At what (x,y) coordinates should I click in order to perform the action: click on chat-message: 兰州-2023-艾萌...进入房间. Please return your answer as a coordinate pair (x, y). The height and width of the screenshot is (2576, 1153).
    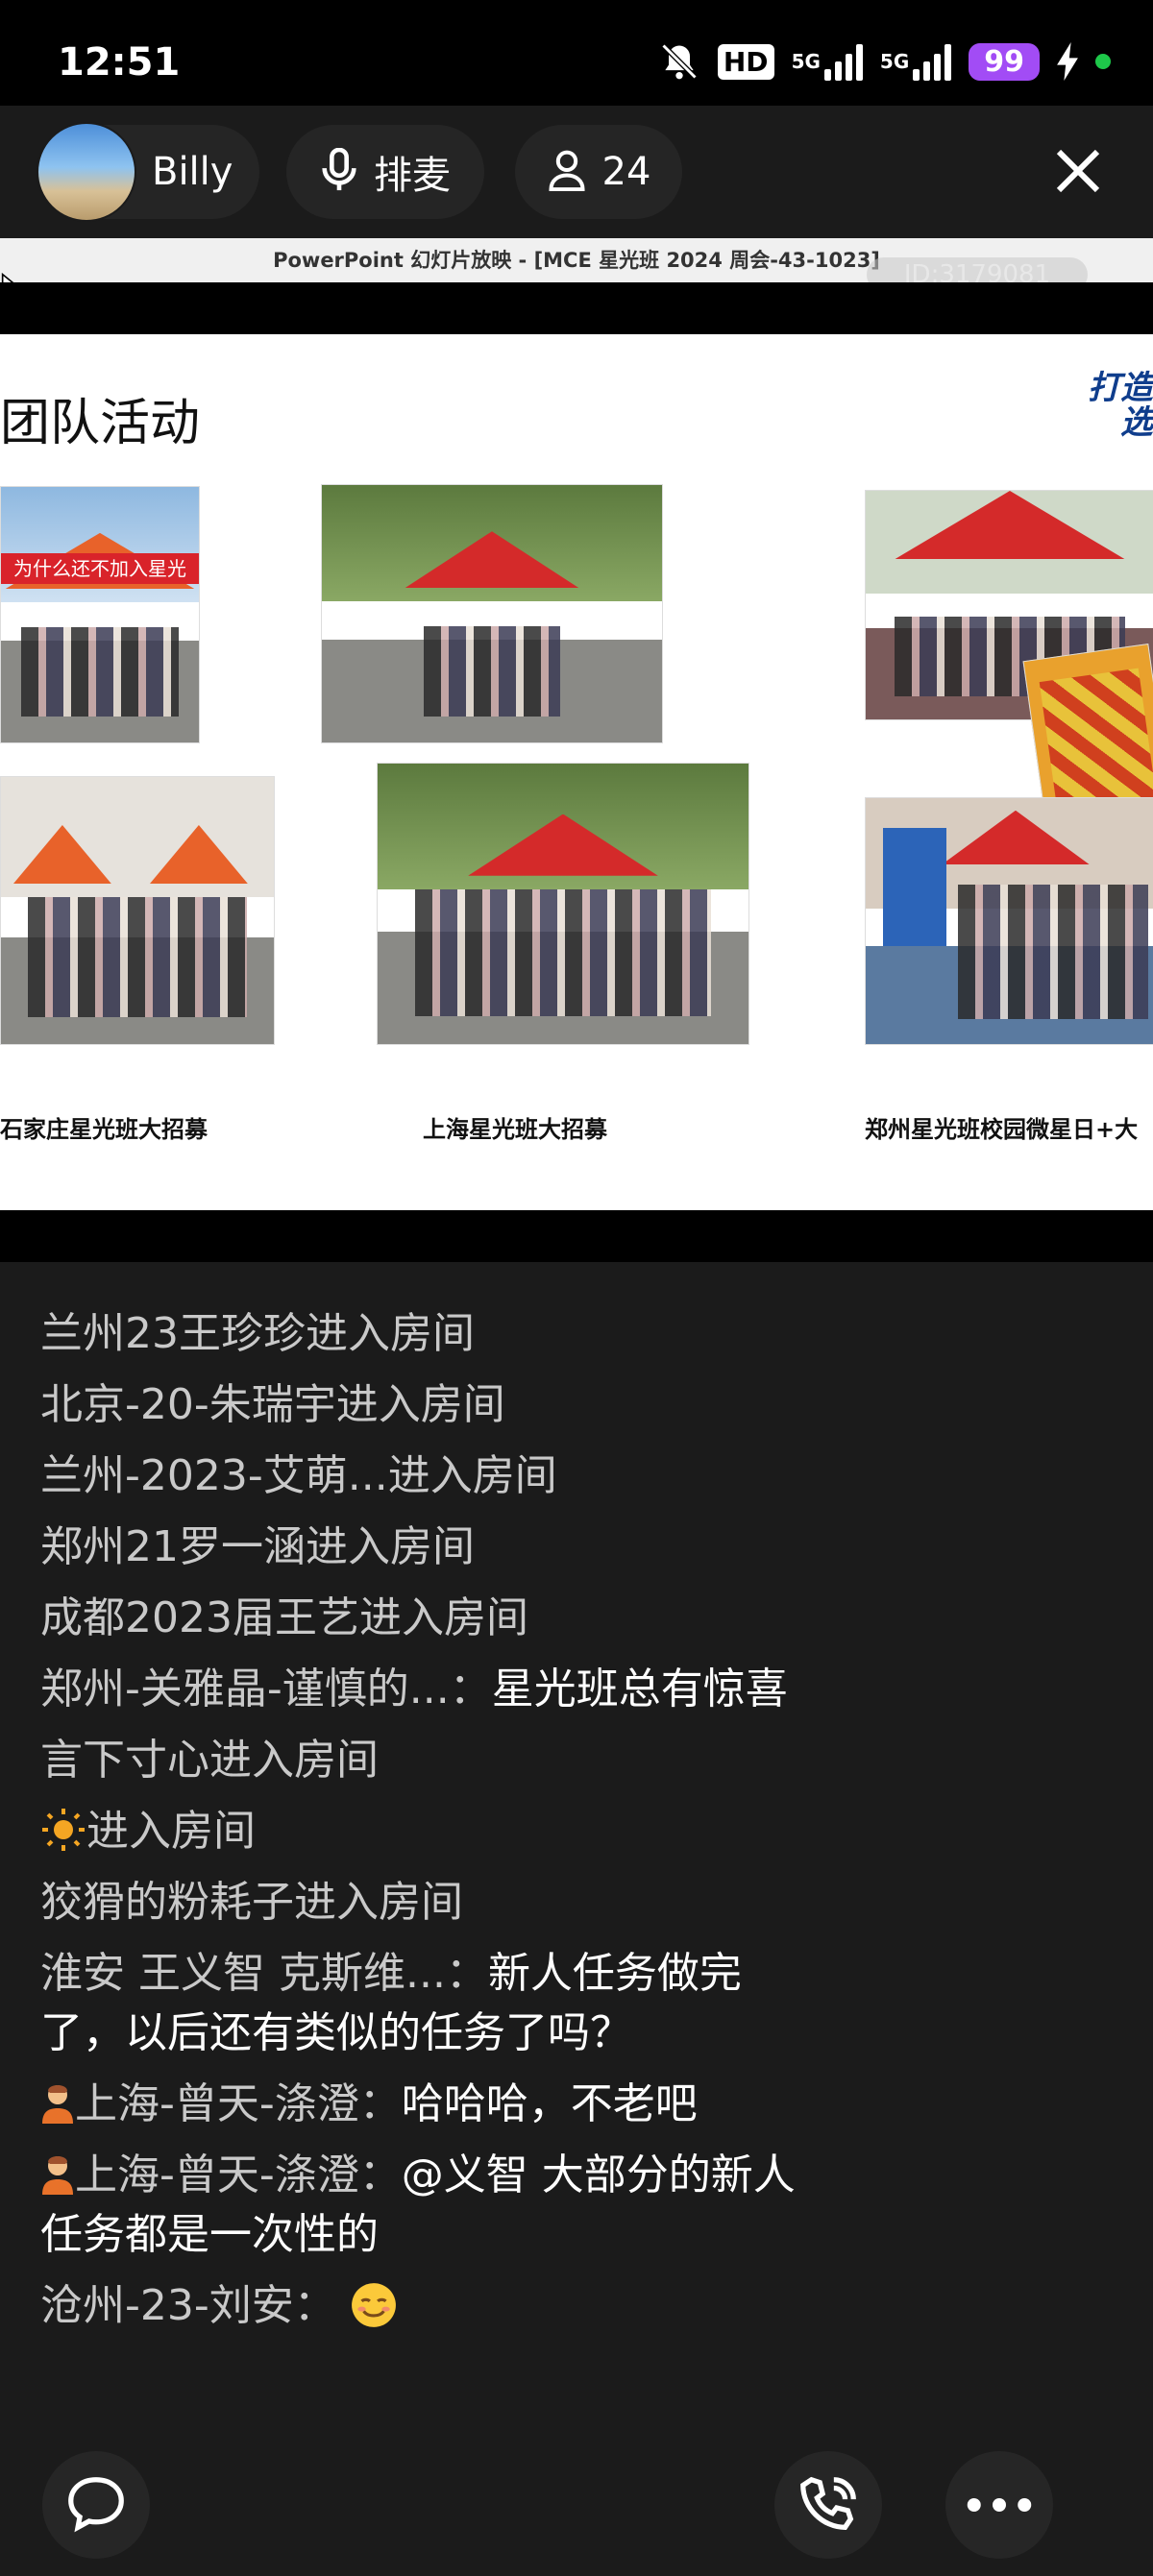
    Looking at the image, I should click on (298, 1475).